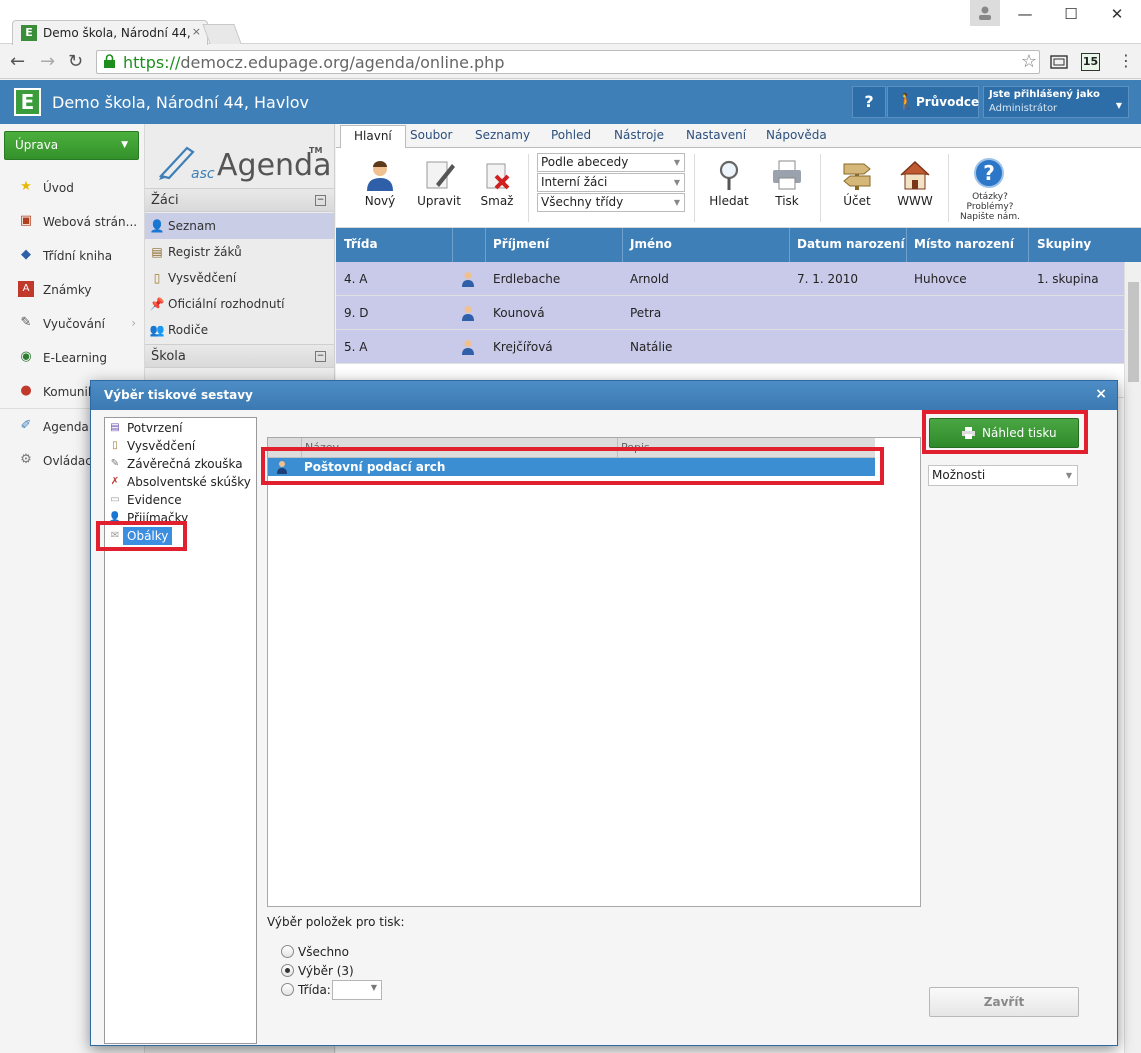 The image size is (1141, 1053). I want to click on table-row: 9. D Kounová Petra, so click(730, 313).